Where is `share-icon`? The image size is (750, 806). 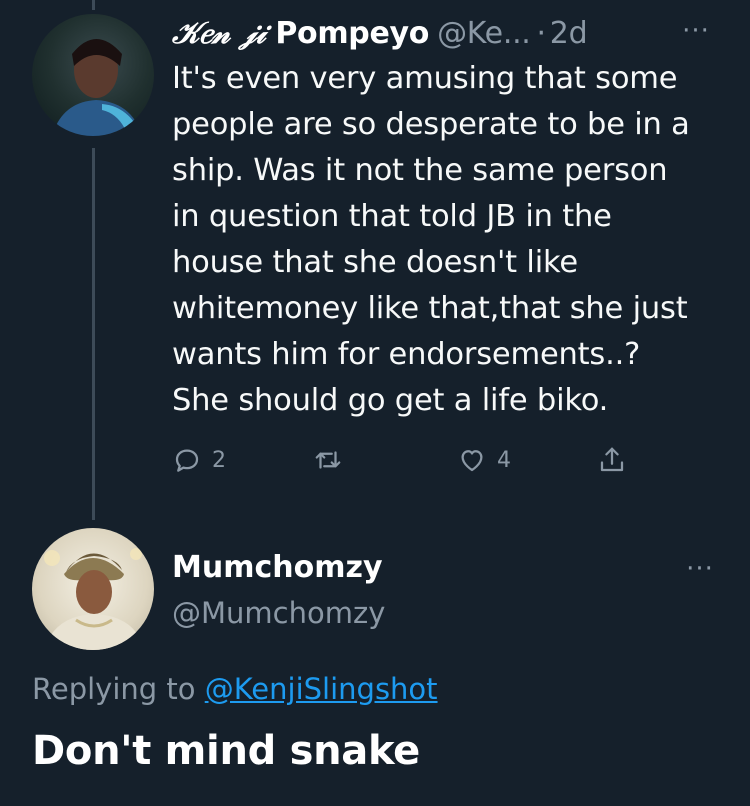 share-icon is located at coordinates (612, 460).